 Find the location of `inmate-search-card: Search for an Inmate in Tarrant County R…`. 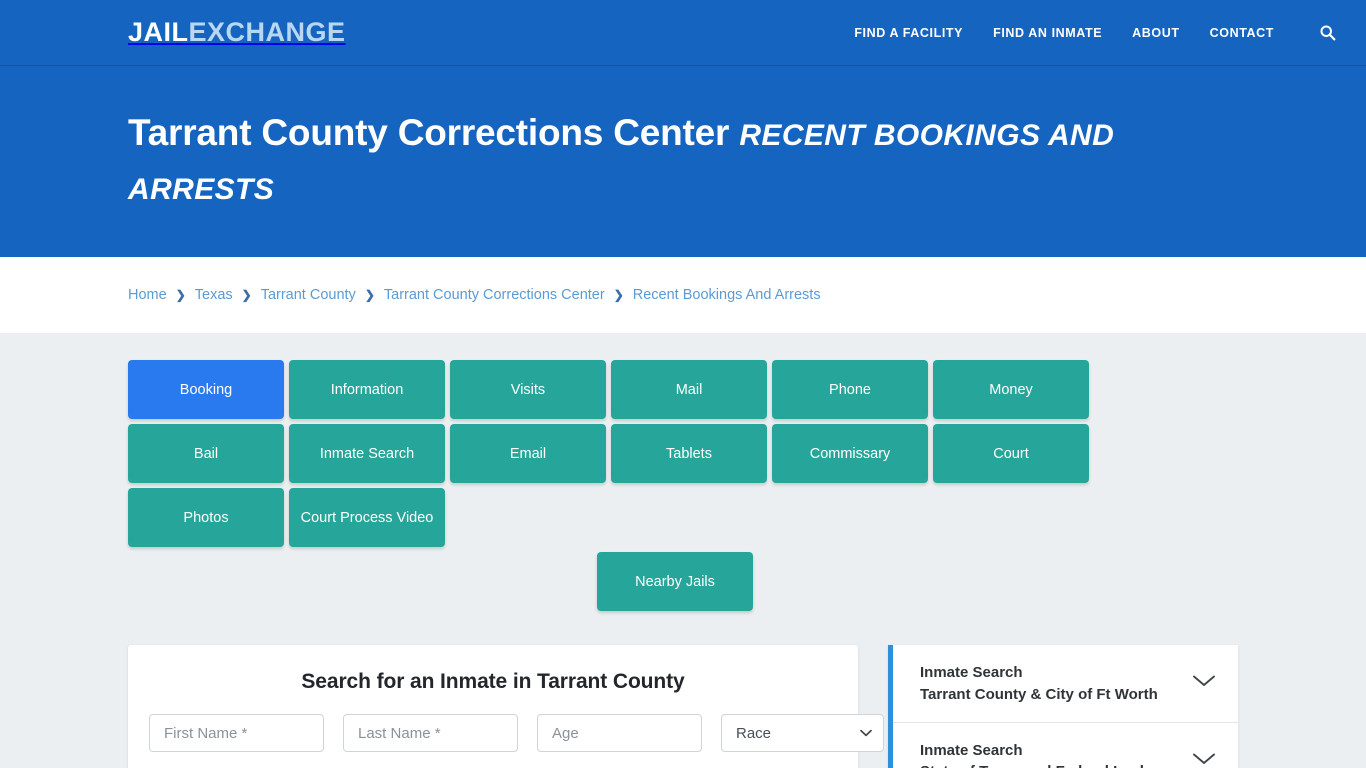

inmate-search-card: Search for an Inmate in Tarrant County R… is located at coordinates (506, 706).